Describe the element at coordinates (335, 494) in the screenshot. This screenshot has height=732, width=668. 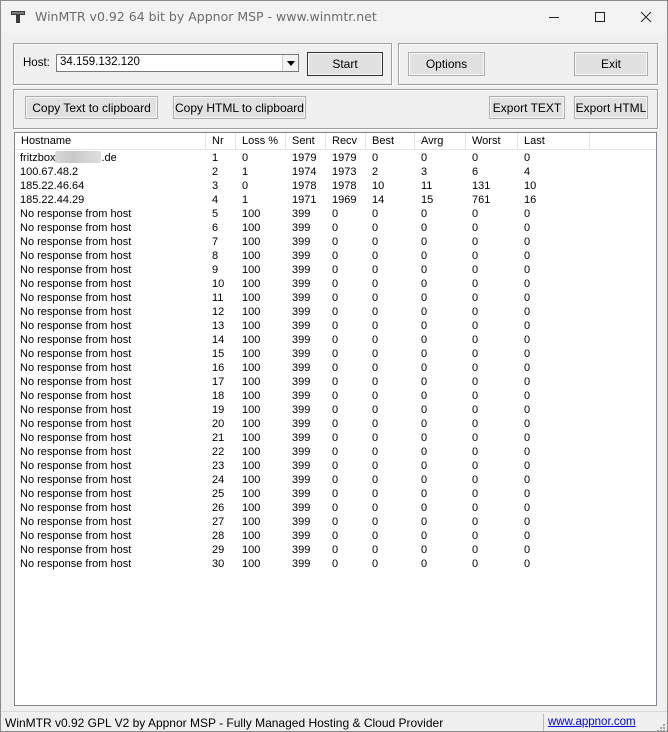
I see `table-row: No response from host 25 100 399 0 0 0 0 0` at that location.